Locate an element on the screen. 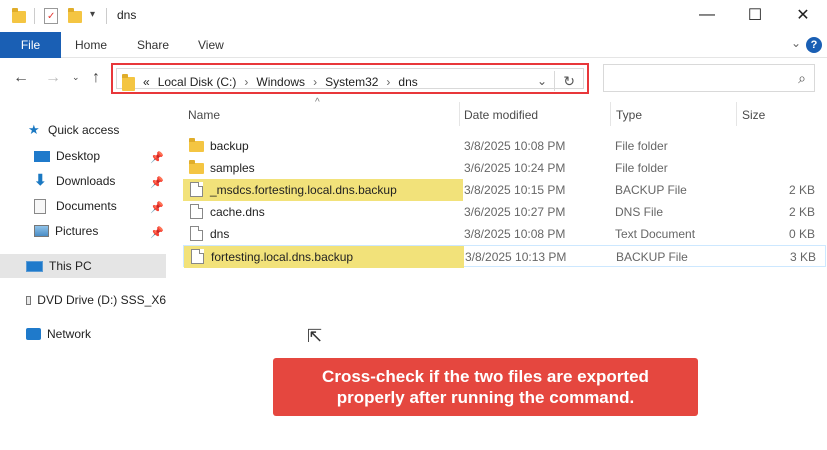  column-header-type: Type is located at coordinates (629, 115).